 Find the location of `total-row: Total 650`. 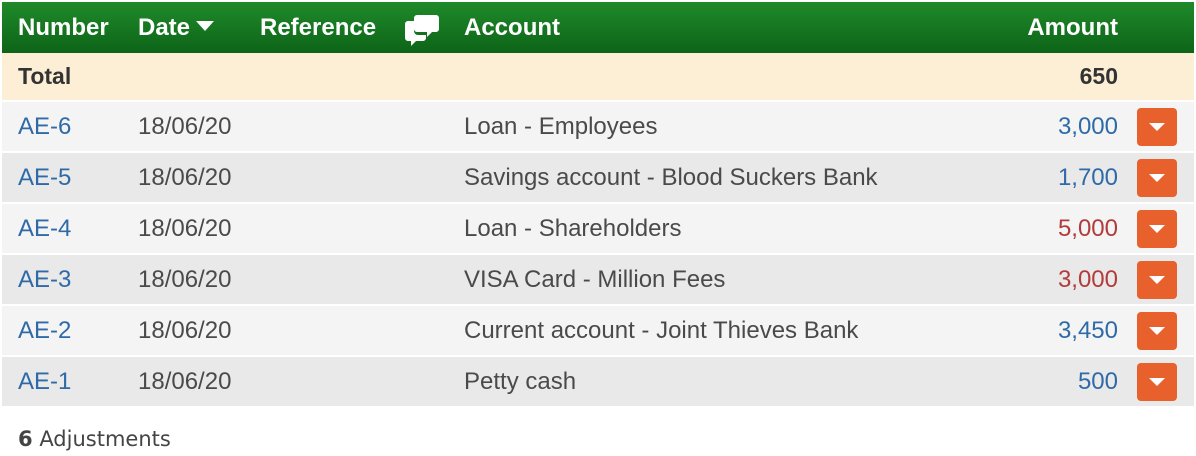

total-row: Total 650 is located at coordinates (598, 77).